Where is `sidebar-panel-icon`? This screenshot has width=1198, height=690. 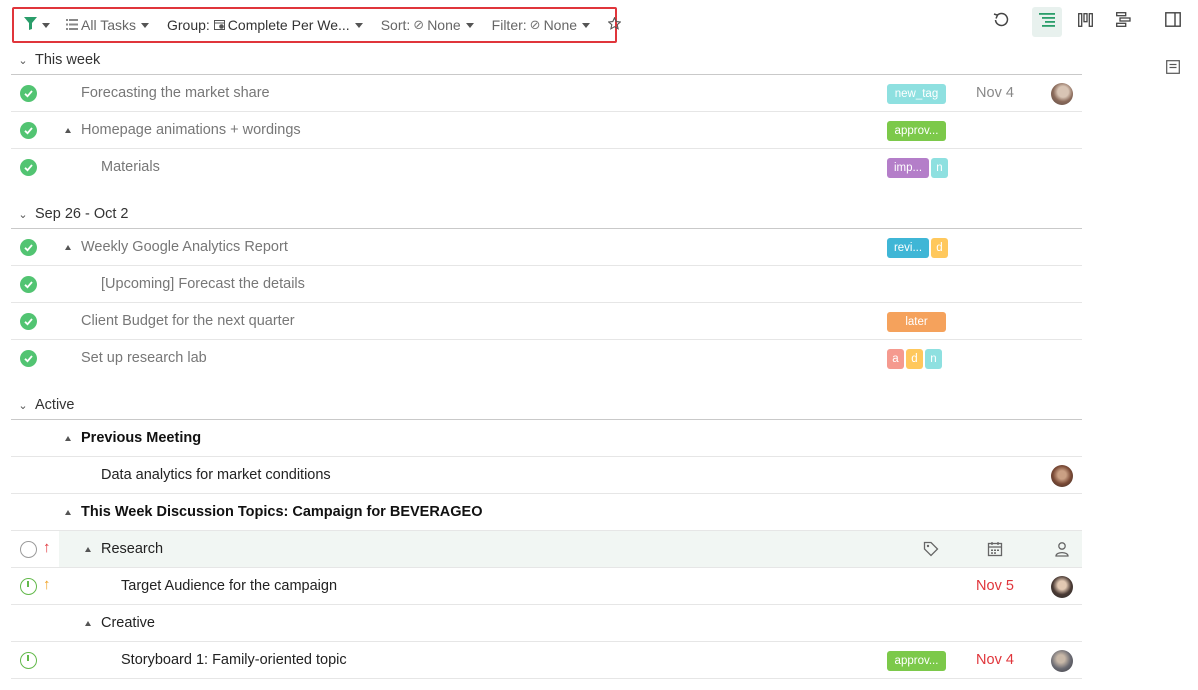
sidebar-panel-icon is located at coordinates (1173, 22).